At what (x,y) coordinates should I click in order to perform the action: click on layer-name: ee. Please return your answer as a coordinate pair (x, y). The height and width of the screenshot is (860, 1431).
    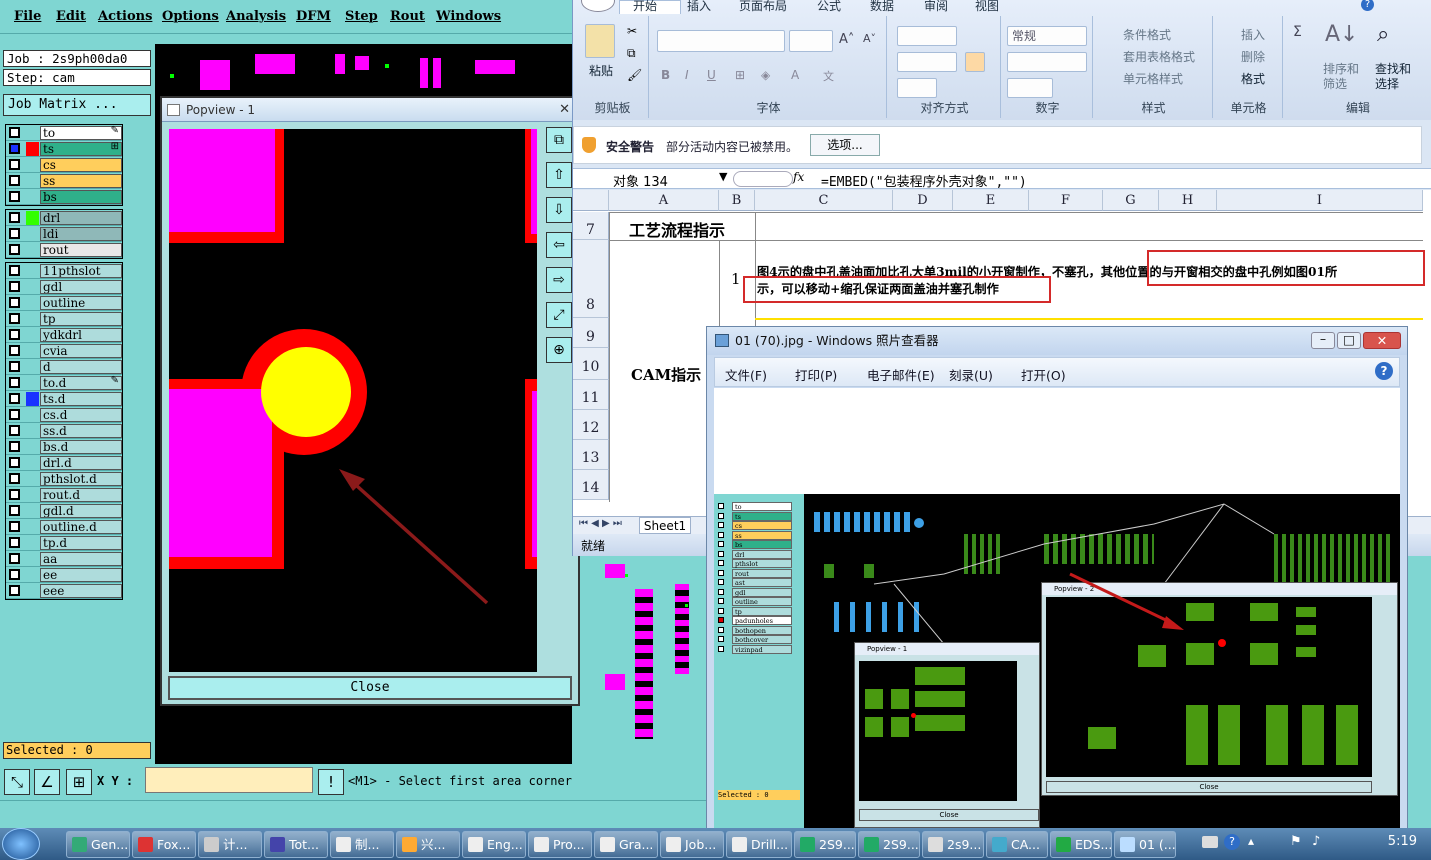
    Looking at the image, I should click on (81, 575).